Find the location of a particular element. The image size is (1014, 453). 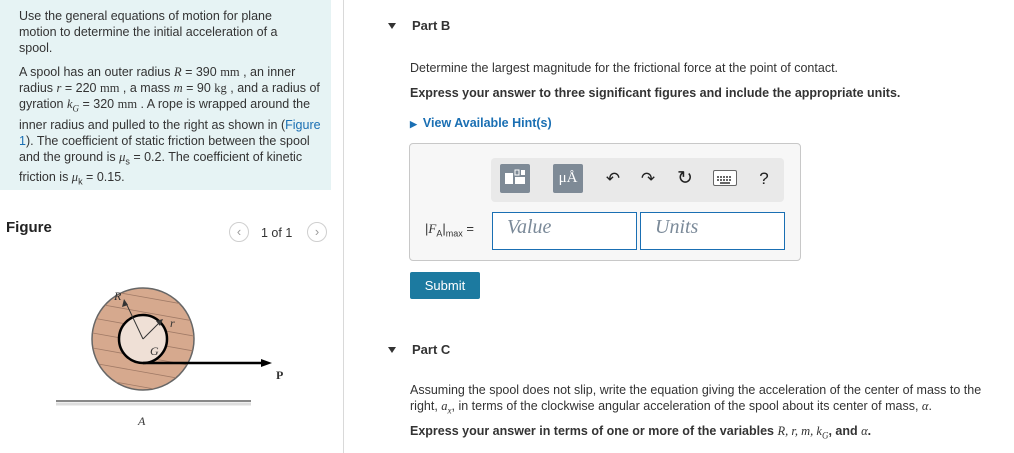

hint-label: View Available Hint(s) is located at coordinates (487, 123).